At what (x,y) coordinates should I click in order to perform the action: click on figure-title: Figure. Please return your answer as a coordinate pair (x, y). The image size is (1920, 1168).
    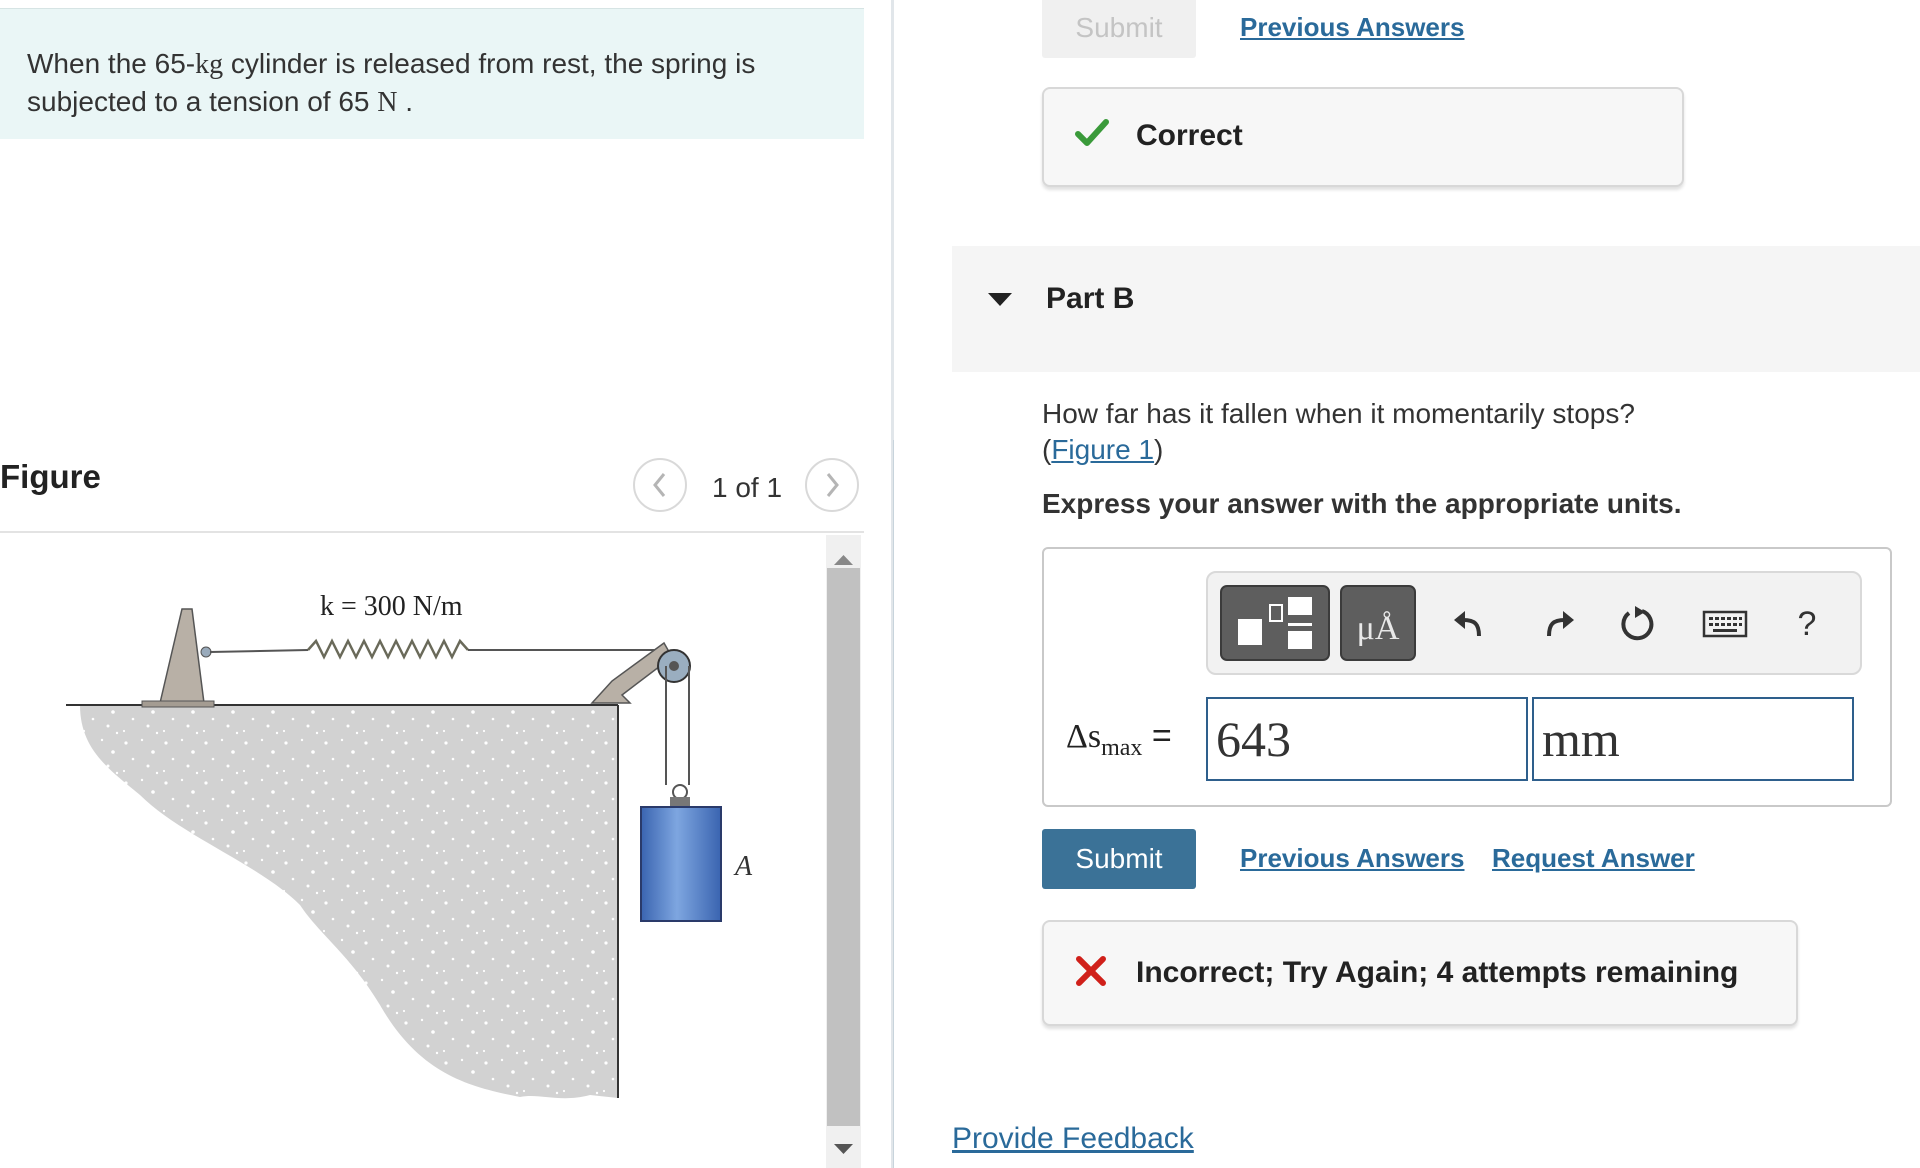
    Looking at the image, I should click on (50, 476).